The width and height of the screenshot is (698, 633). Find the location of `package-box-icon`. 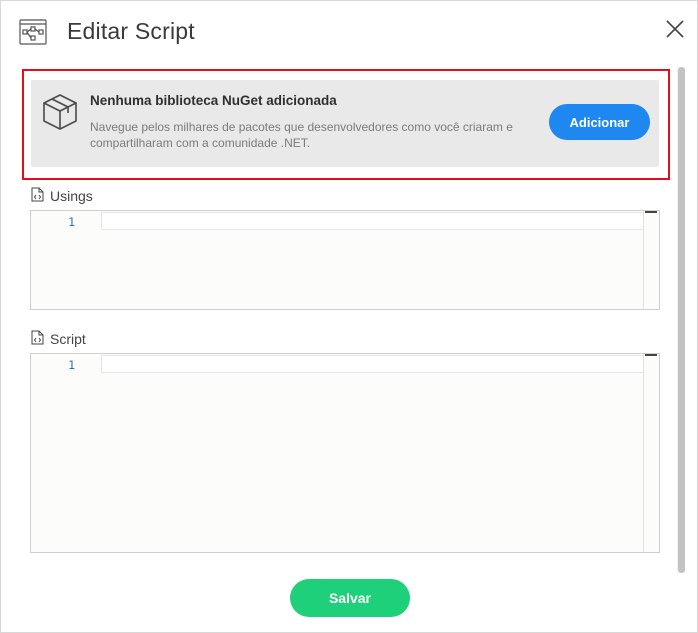

package-box-icon is located at coordinates (60, 112).